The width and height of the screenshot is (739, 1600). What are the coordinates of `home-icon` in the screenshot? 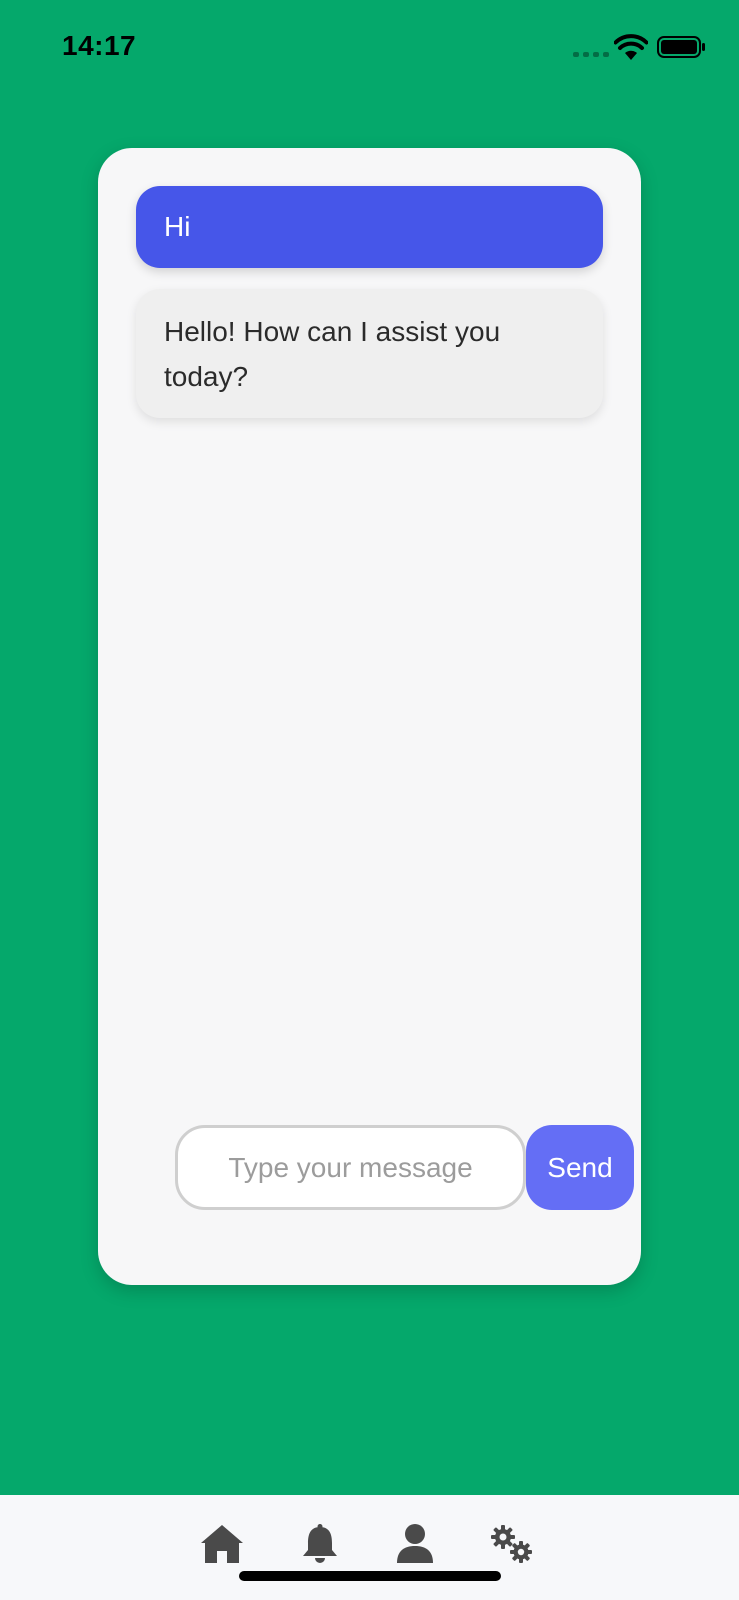 It's located at (222, 1544).